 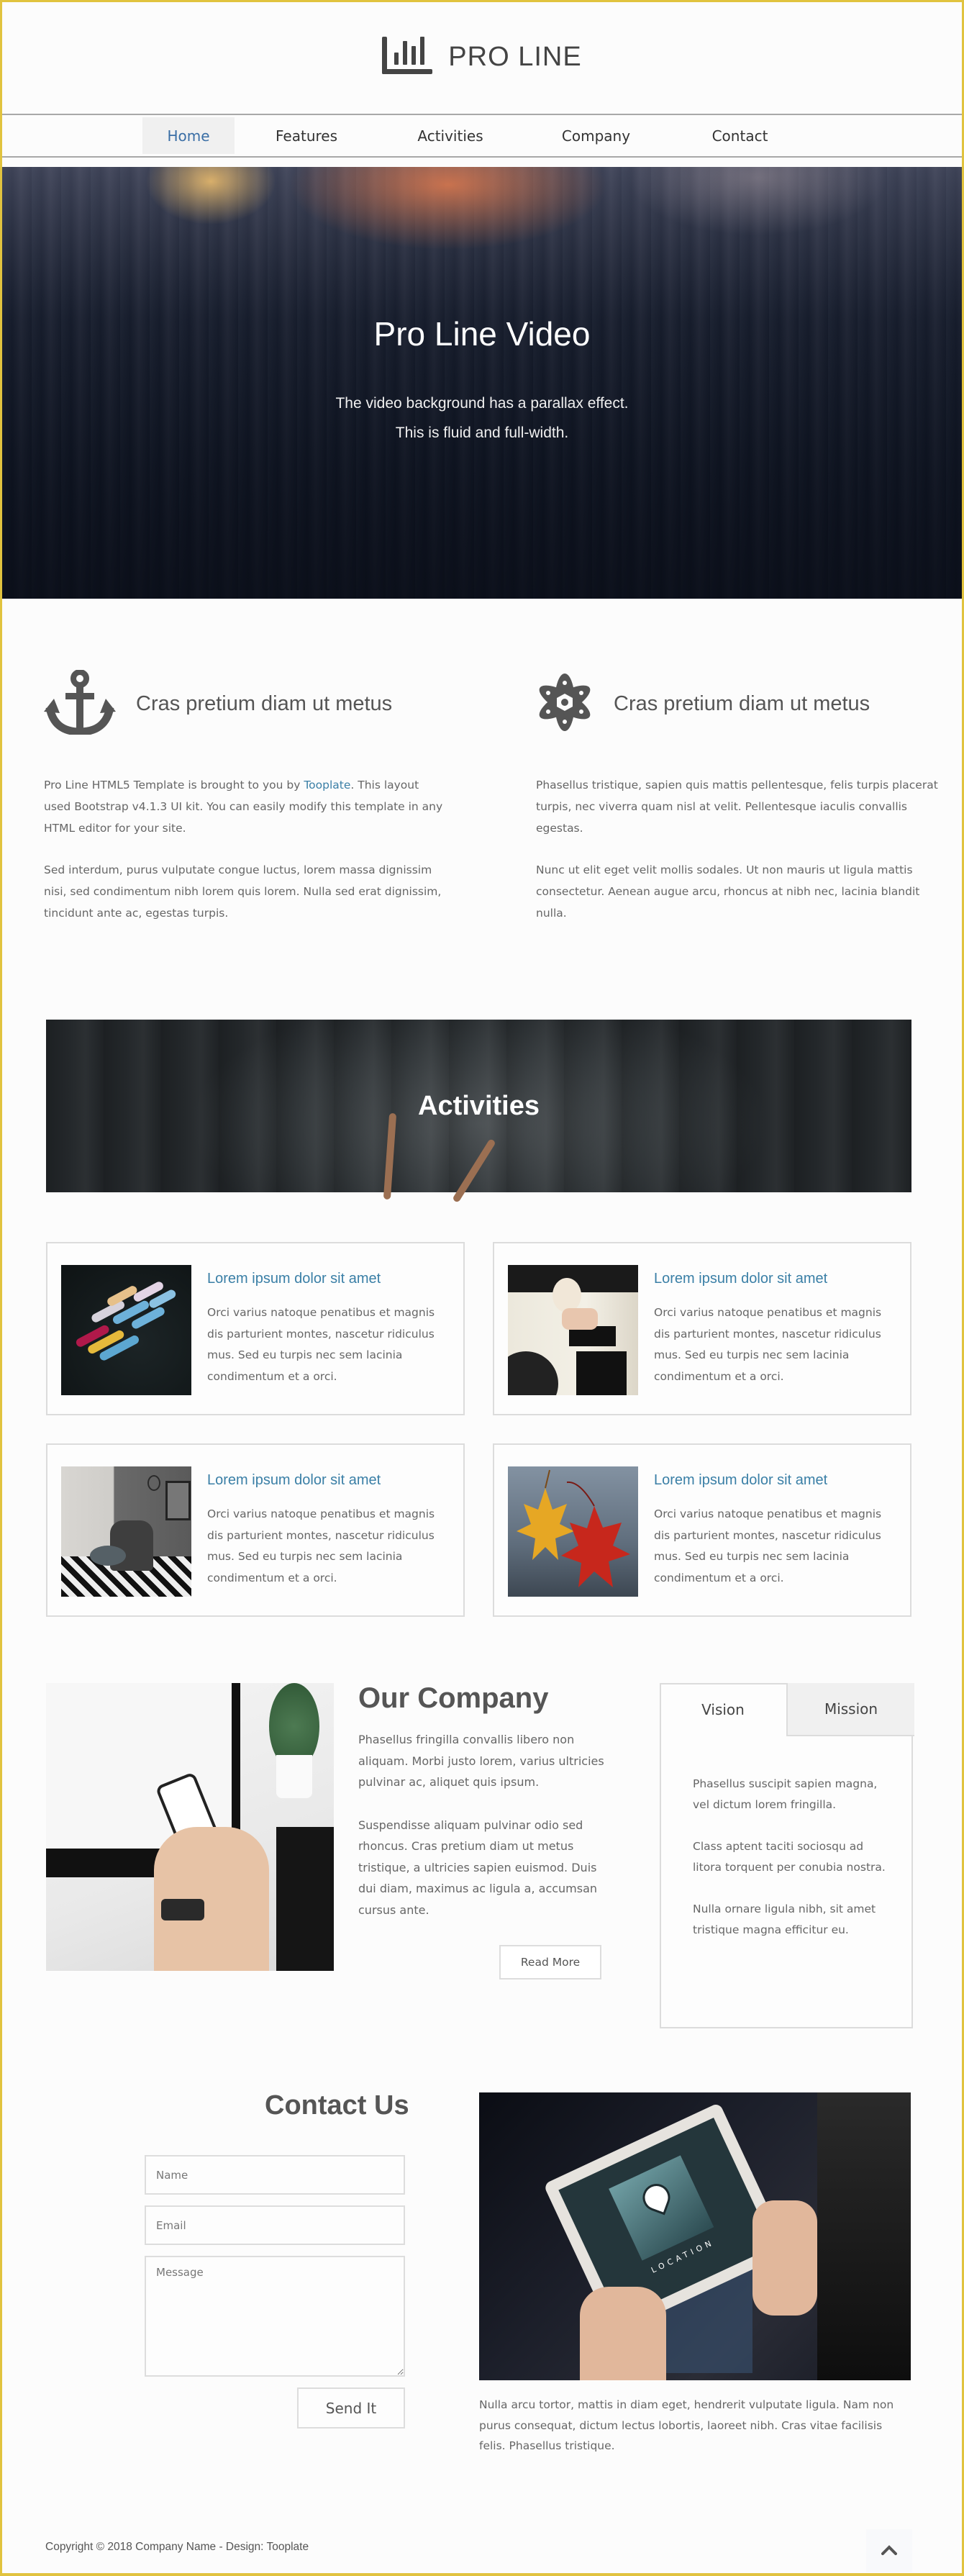 I want to click on main-nav: Home Features Activities Company Contact, so click(x=482, y=136).